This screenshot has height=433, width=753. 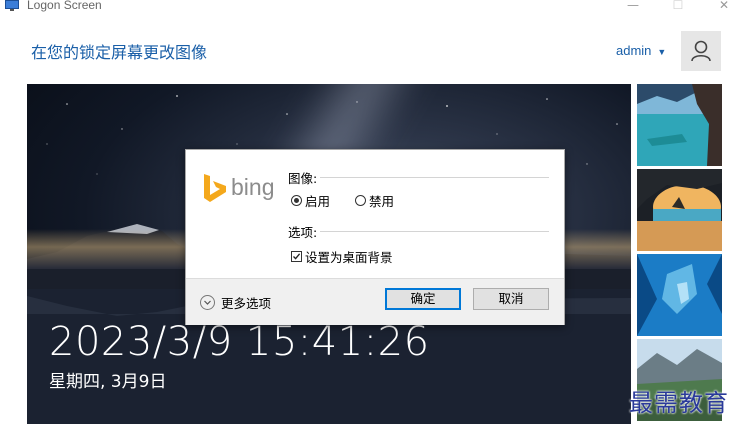 What do you see at coordinates (662, 51) in the screenshot?
I see `chevron-down-icon: ▼` at bounding box center [662, 51].